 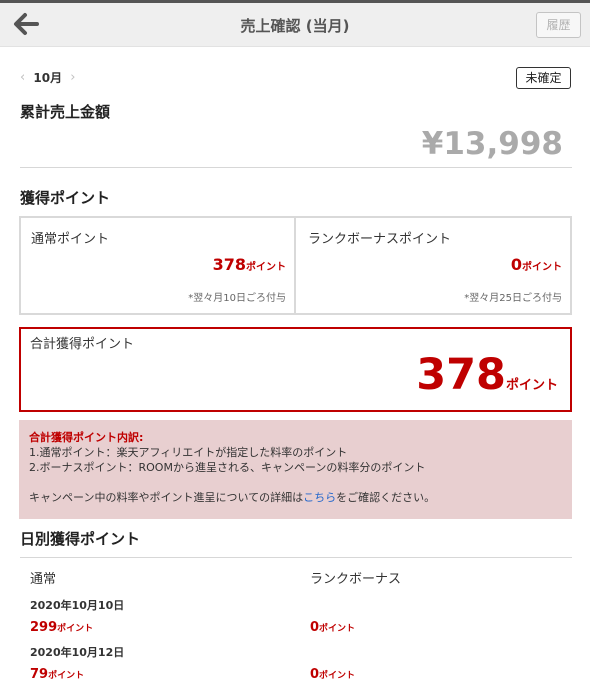 I want to click on total-points-label: 合計獲得ポイント, so click(x=82, y=344).